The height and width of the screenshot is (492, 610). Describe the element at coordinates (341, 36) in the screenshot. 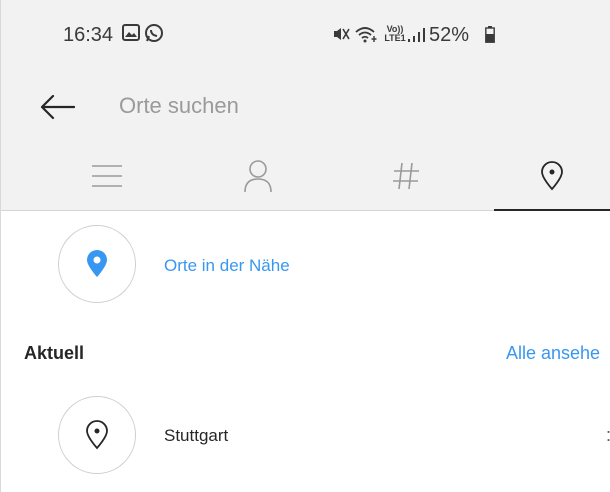

I see `mute-icon` at that location.